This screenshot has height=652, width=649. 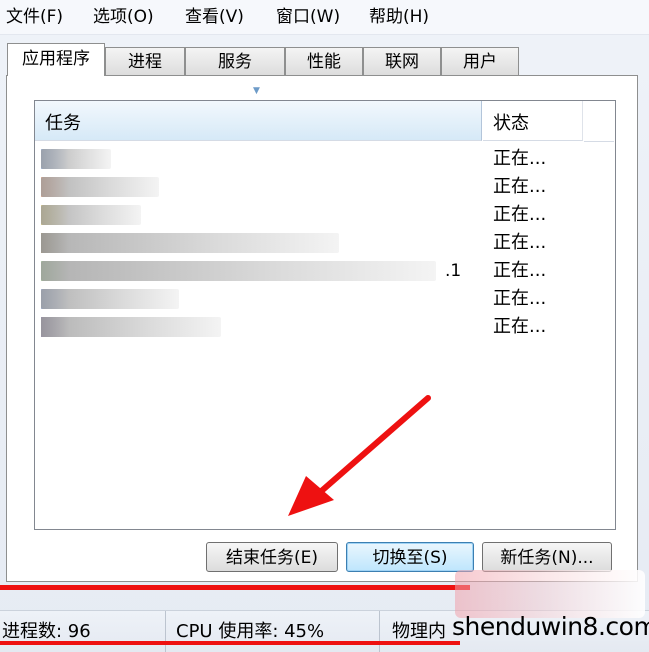 I want to click on menu-bar: 文件(F) 选项(O) 查看(V) 窗口(W) 帮助(H), so click(x=324, y=17).